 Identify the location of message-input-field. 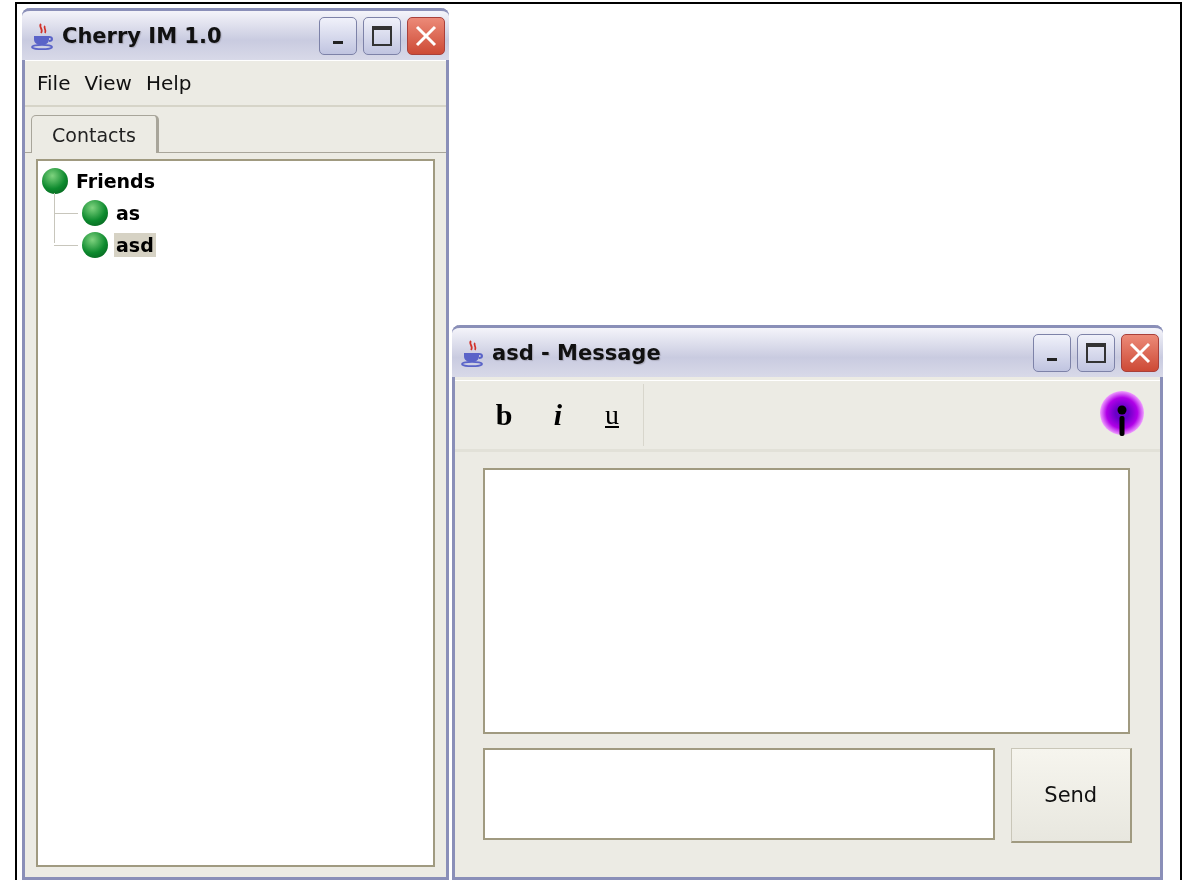
(739, 794).